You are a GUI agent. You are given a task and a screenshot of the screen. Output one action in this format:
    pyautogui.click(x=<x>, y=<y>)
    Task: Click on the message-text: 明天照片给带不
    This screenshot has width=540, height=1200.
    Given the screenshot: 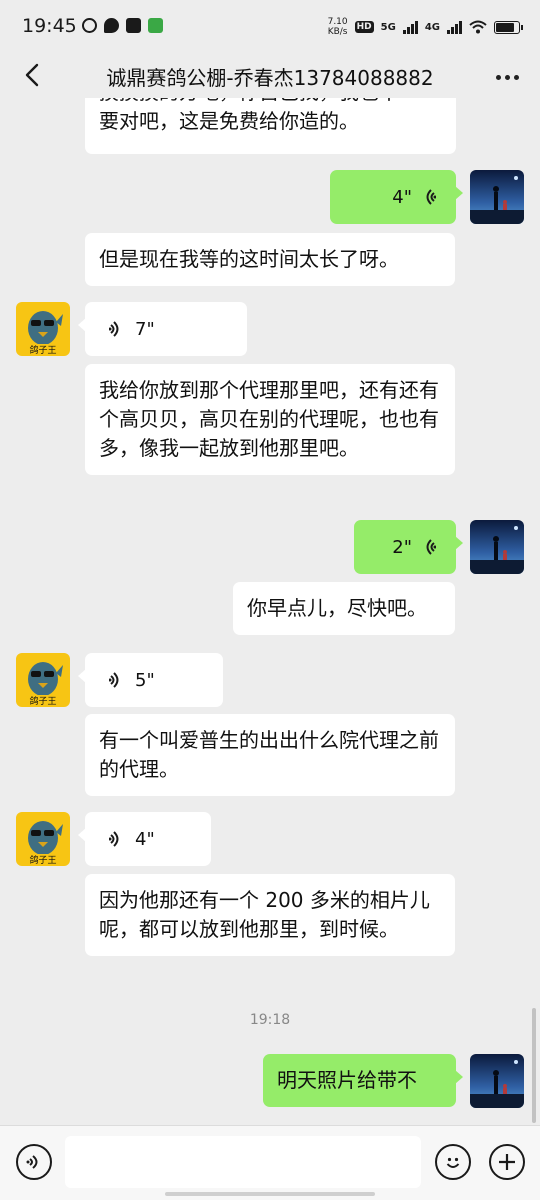 What is the action you would take?
    pyautogui.click(x=347, y=1080)
    